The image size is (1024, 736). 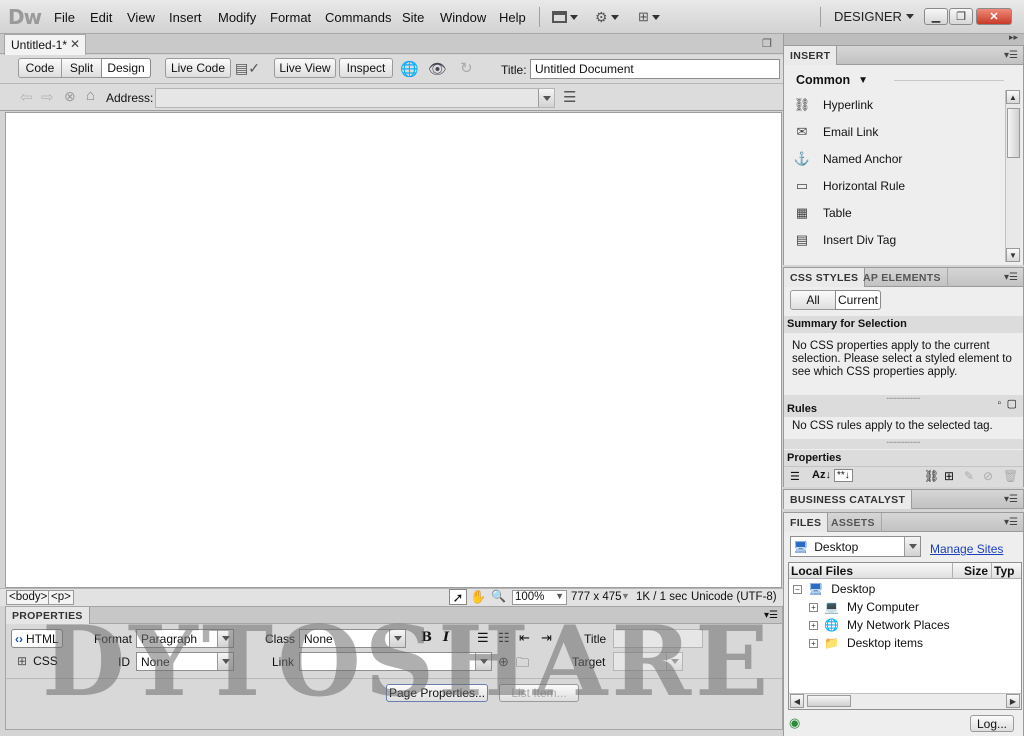 I want to click on close-window-button: ✕, so click(x=994, y=16).